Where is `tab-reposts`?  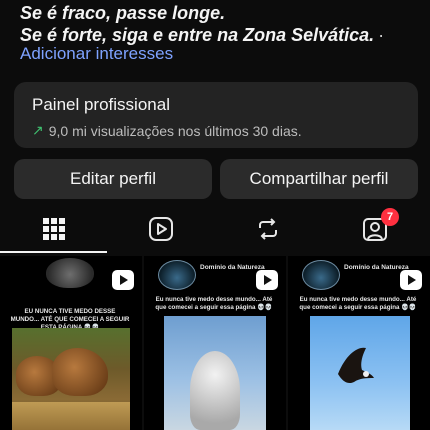 tab-reposts is located at coordinates (267, 229).